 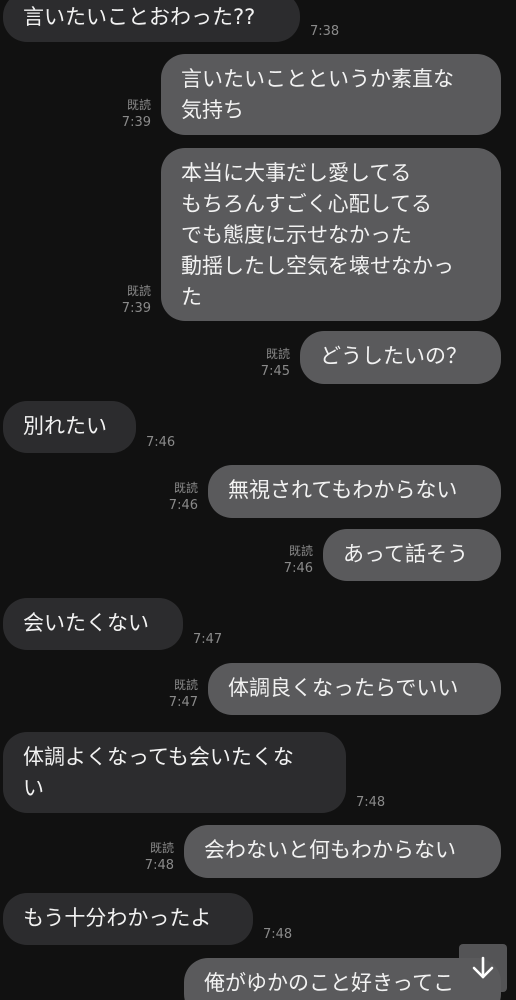 I want to click on sent-message-bubble: 会わないと何もわからない, so click(x=342, y=851).